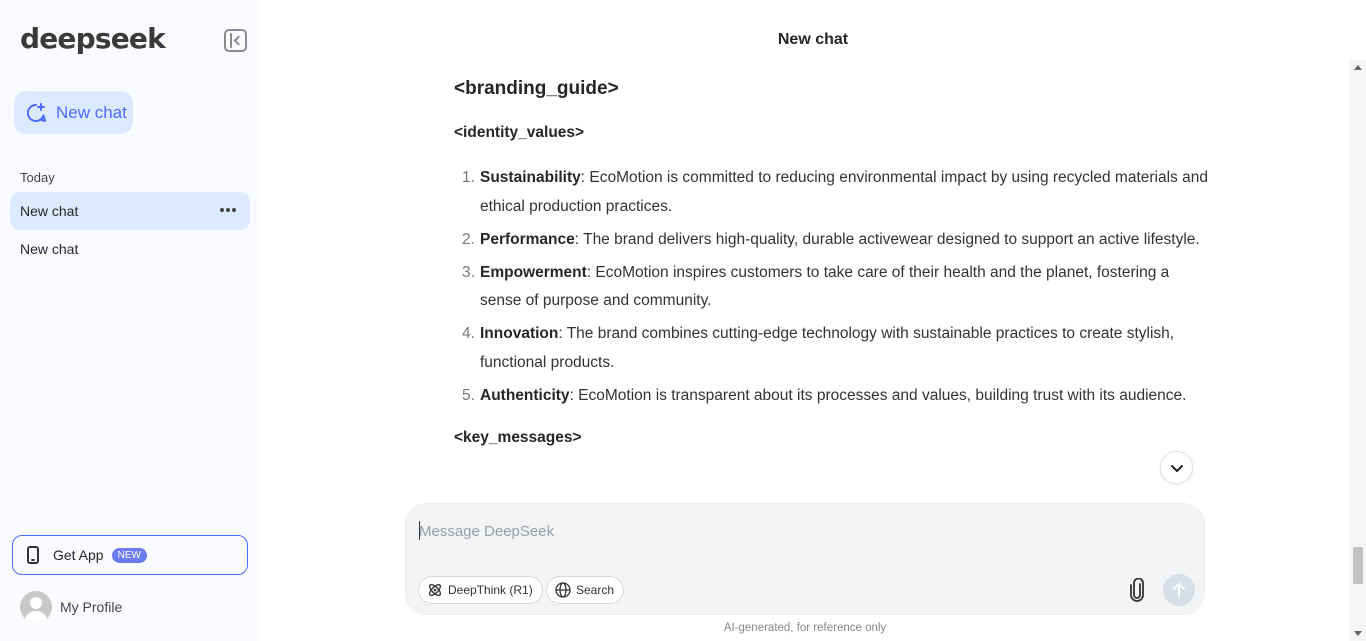  I want to click on attach-file-button, so click(1137, 590).